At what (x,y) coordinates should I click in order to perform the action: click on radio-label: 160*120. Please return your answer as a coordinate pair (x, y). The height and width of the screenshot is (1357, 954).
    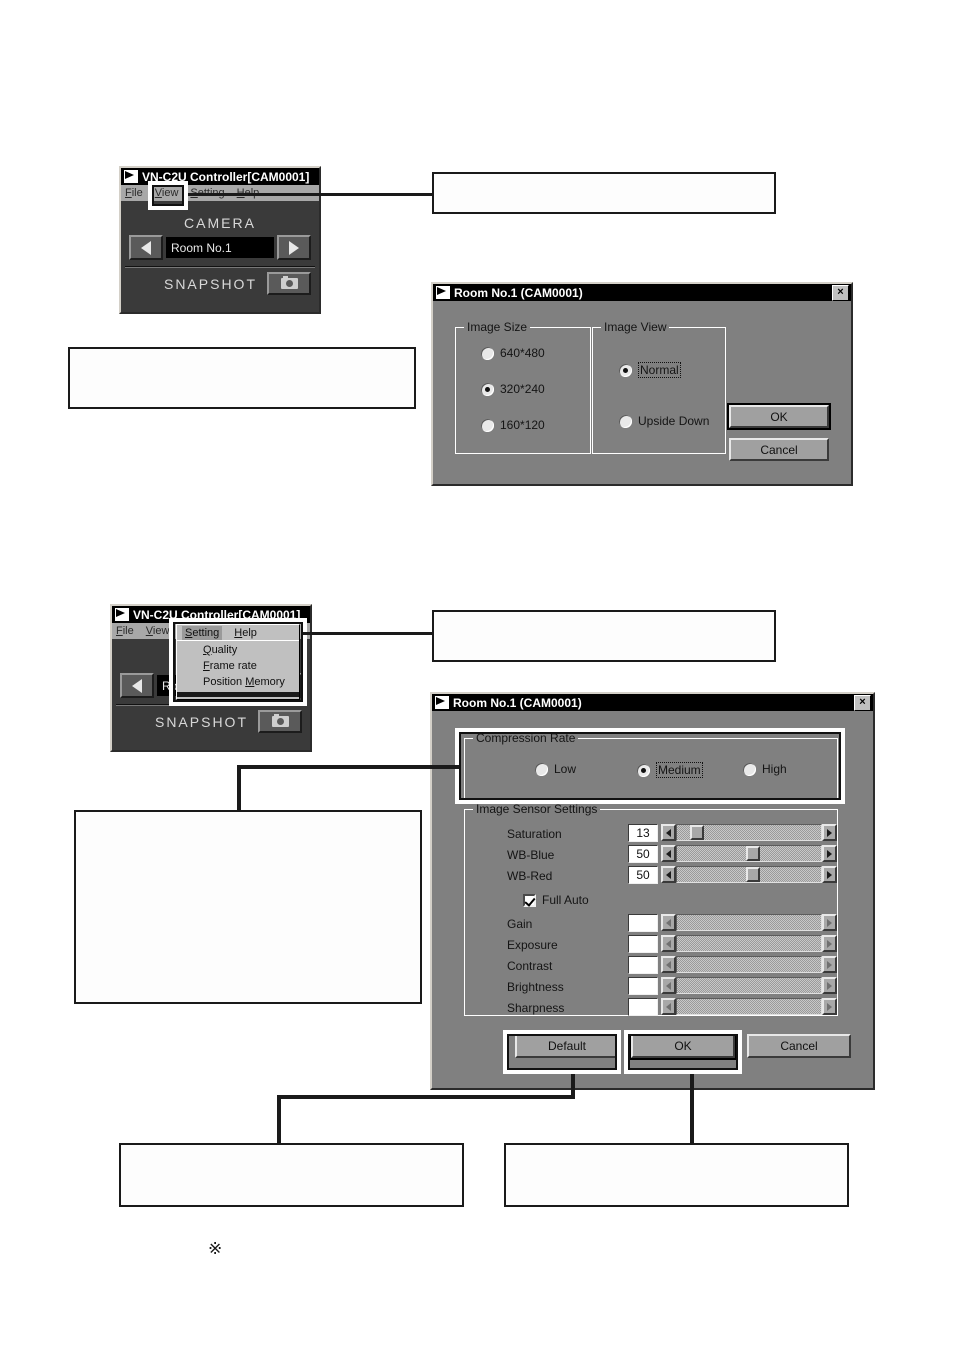
    Looking at the image, I should click on (522, 425).